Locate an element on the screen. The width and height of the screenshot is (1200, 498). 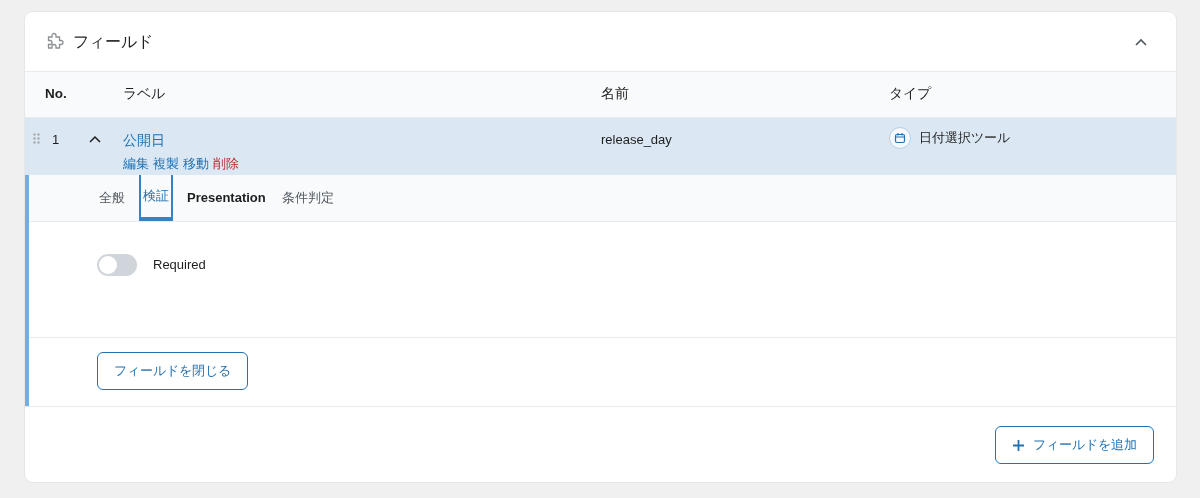
tab: 条件判定 is located at coordinates (307, 198).